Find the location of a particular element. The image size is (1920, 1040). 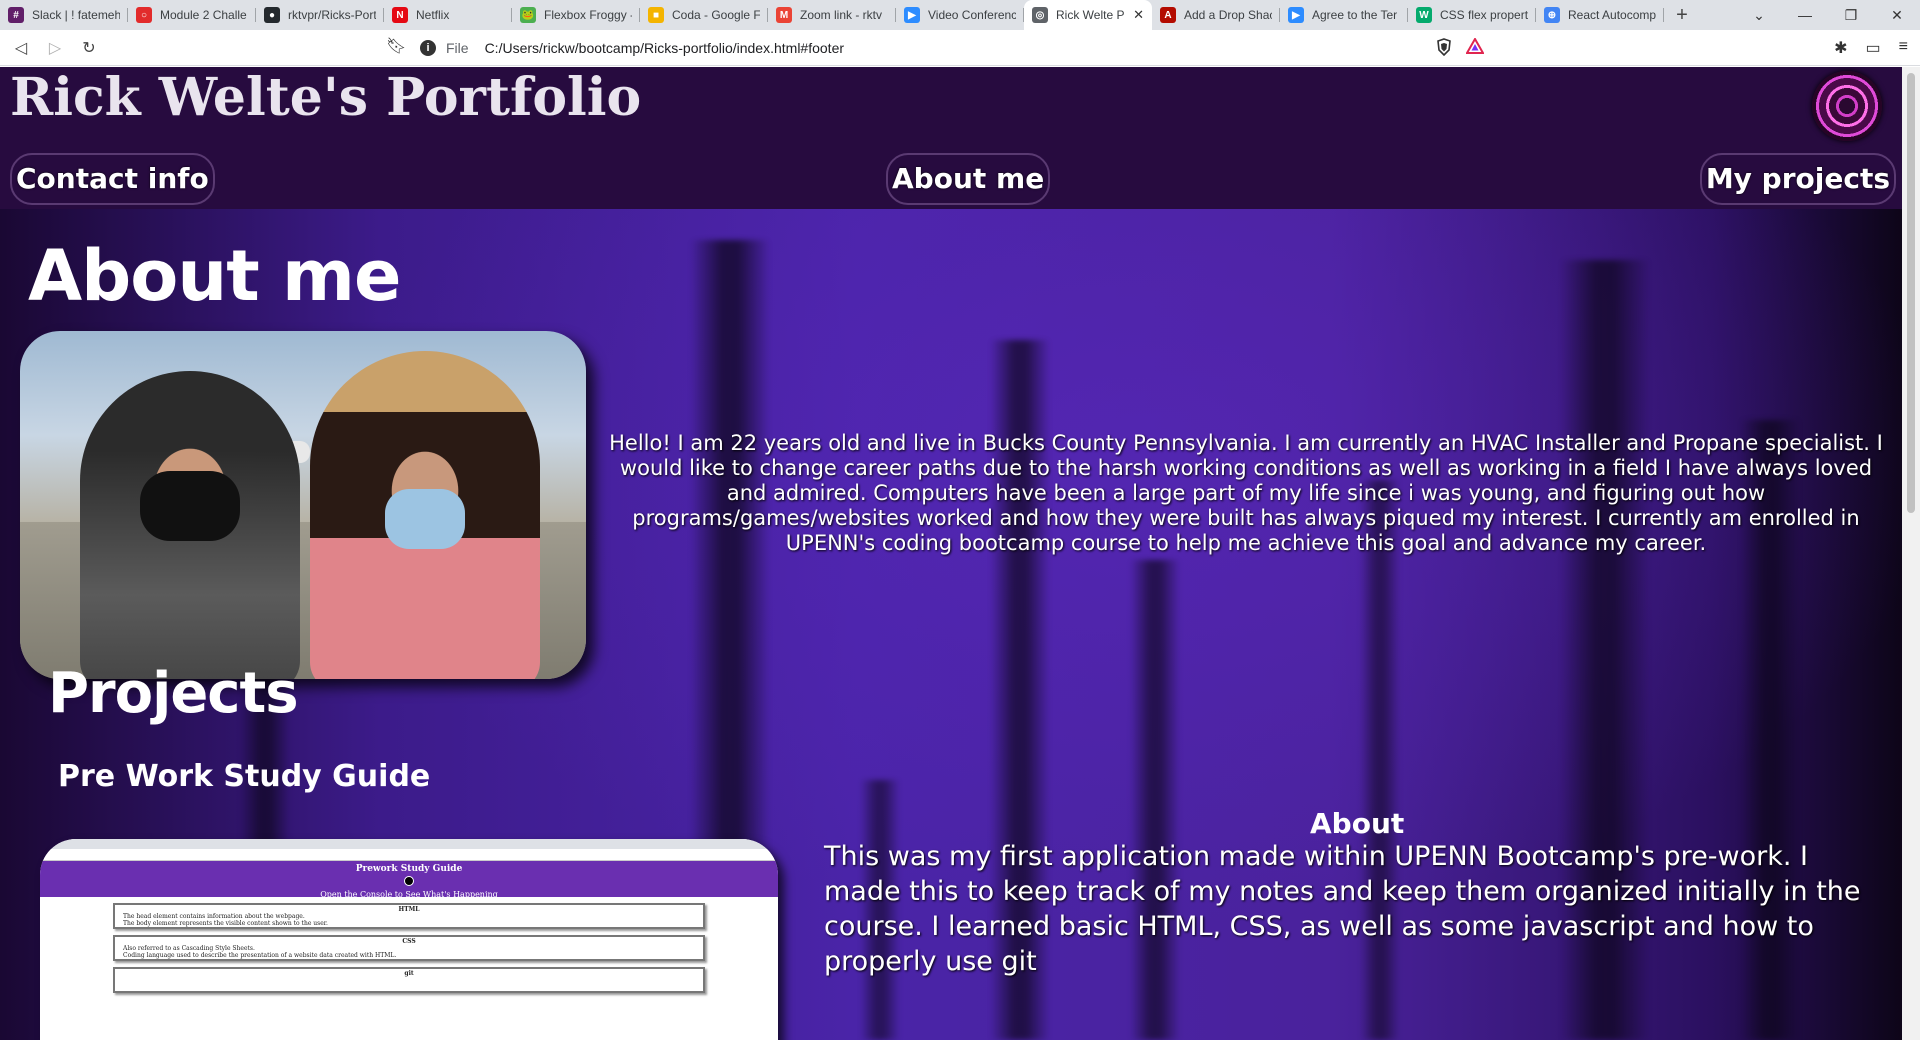

browser-tab: ◎ Rick Welte P ✕ is located at coordinates (1088, 15).